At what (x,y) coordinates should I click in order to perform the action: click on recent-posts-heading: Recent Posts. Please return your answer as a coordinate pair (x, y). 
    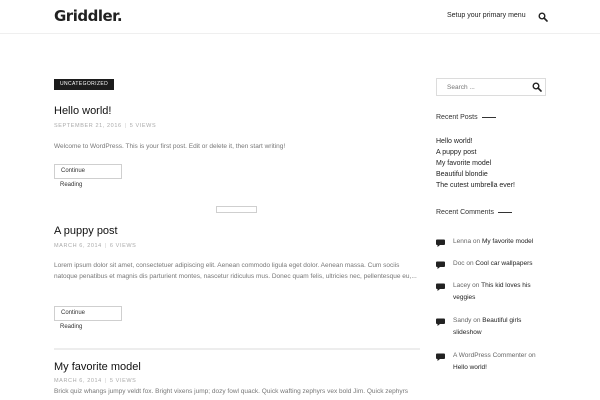
    Looking at the image, I should click on (466, 117).